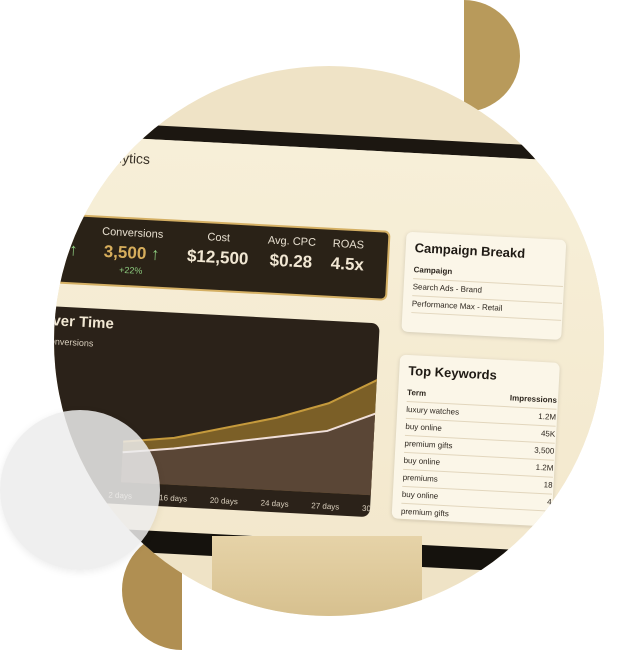  I want to click on kpi-conversions: Conversions 3,500 ↑ +22%, so click(132, 251).